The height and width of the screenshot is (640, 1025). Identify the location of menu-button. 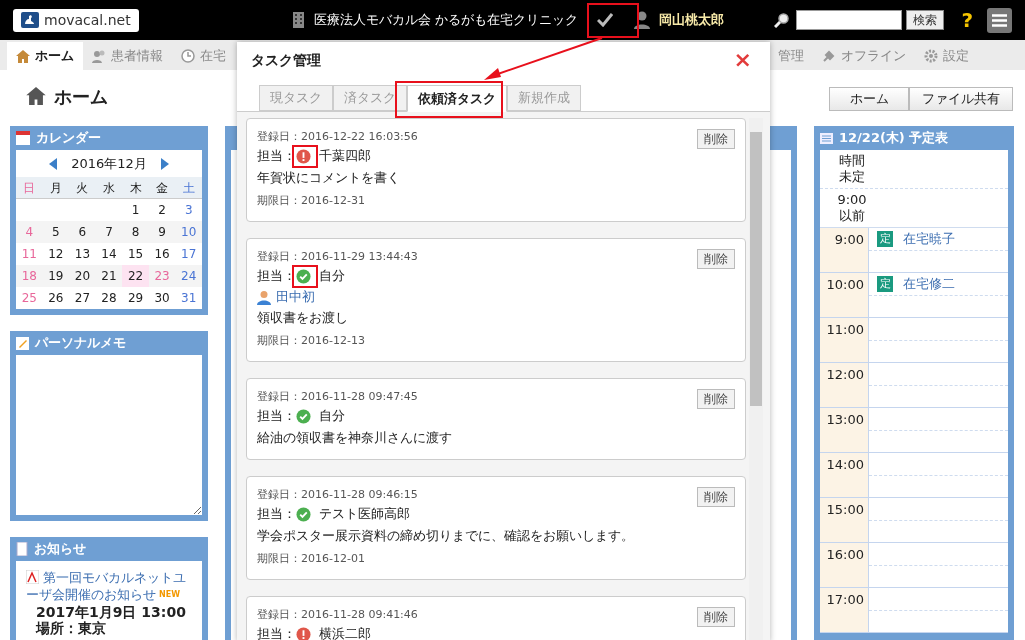
(999, 20).